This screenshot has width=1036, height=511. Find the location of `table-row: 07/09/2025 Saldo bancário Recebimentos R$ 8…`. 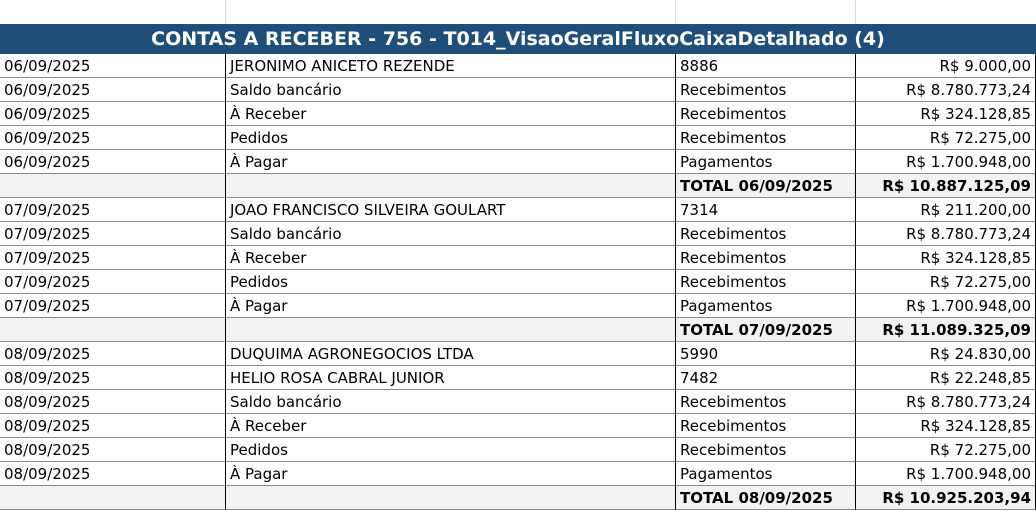

table-row: 07/09/2025 Saldo bancário Recebimentos R$ 8… is located at coordinates (518, 234).